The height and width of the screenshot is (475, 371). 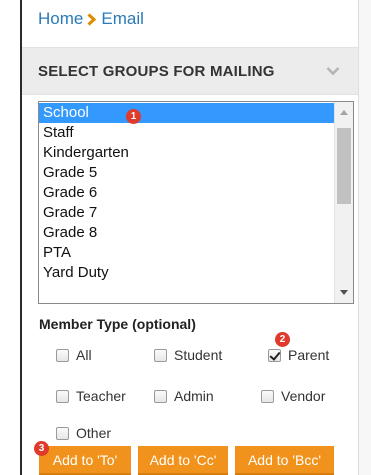 What do you see at coordinates (344, 292) in the screenshot?
I see `scroll-down-arrow-icon` at bounding box center [344, 292].